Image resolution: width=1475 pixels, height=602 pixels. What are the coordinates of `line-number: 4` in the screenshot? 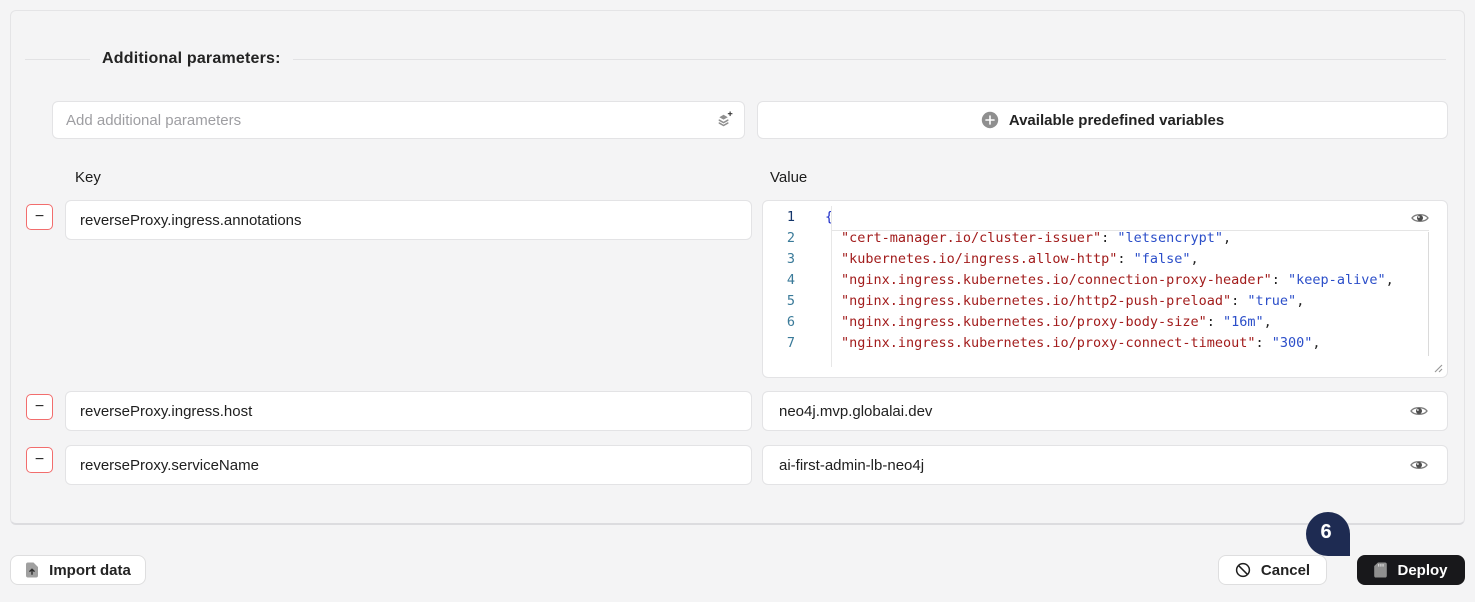 It's located at (790, 280).